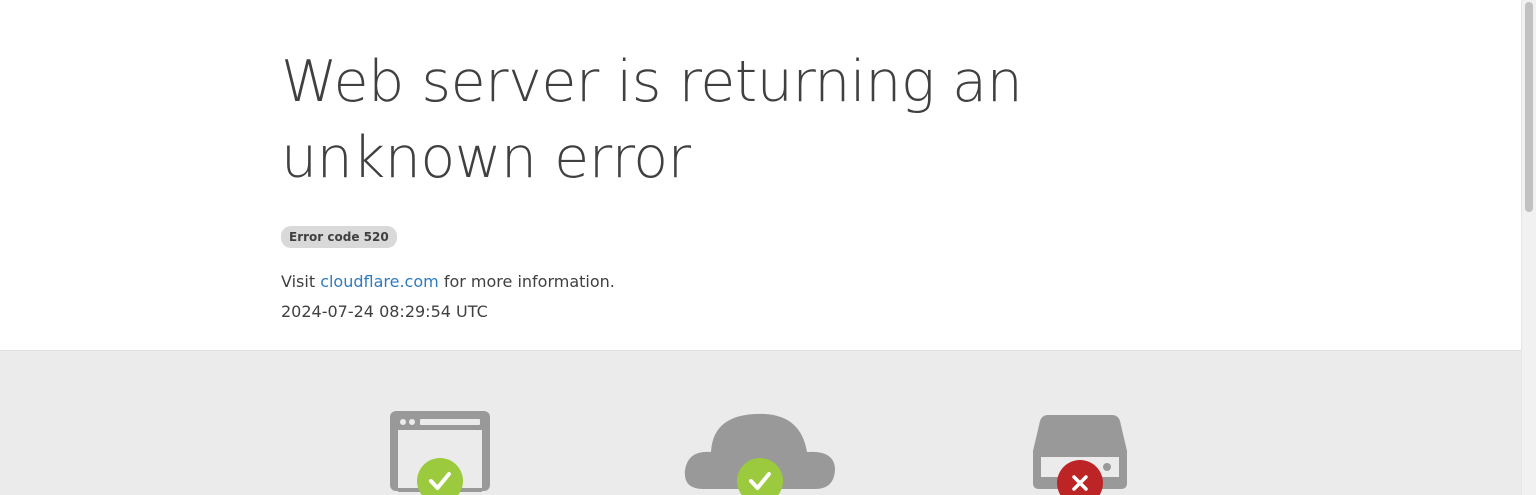 The image size is (1536, 495). I want to click on page-title: Web server is returning an unknown error, so click(652, 120).